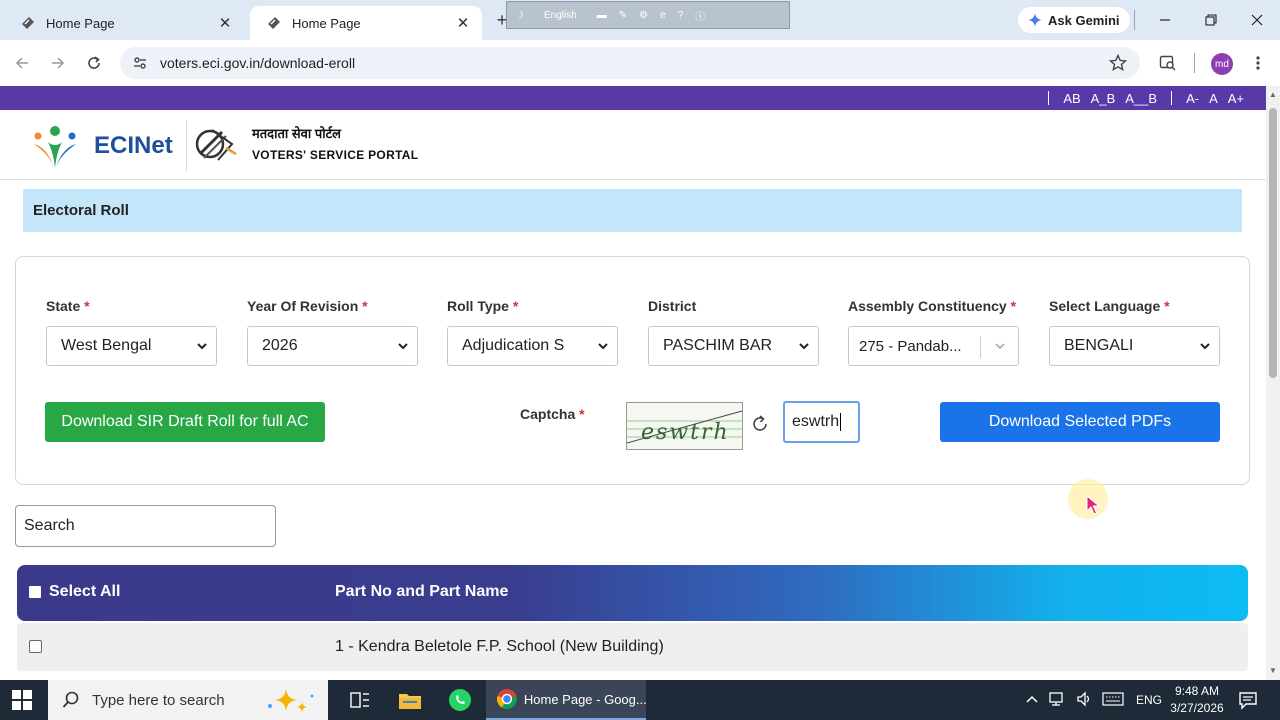 The image size is (1280, 720). Describe the element at coordinates (632, 210) in the screenshot. I see `page-title: Electoral Roll` at that location.